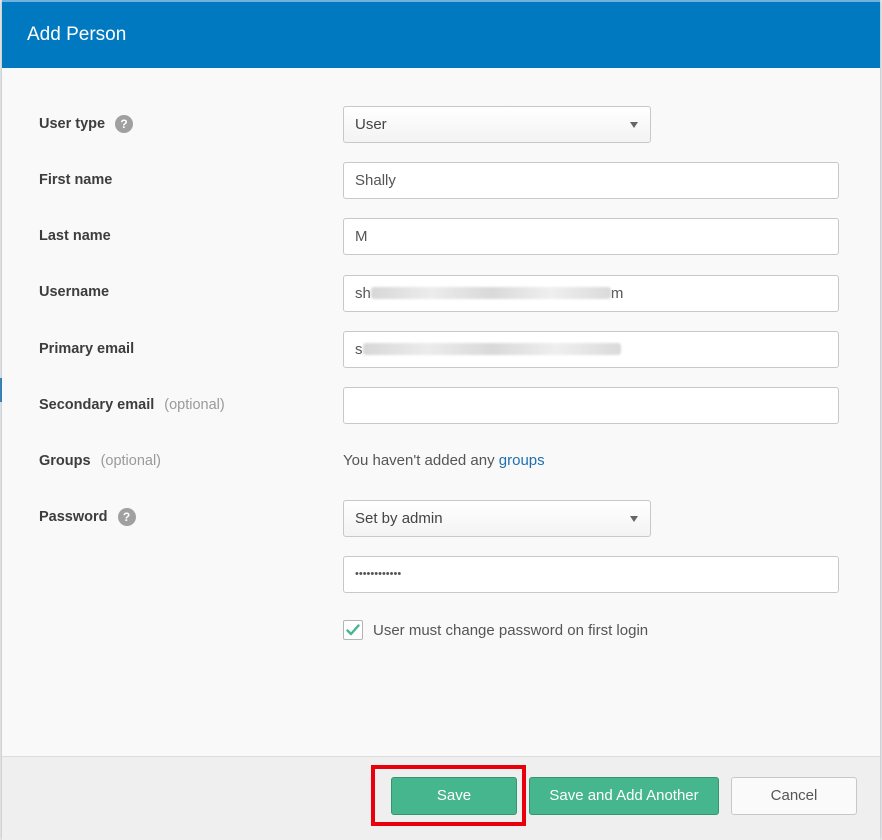 The width and height of the screenshot is (882, 840). Describe the element at coordinates (794, 796) in the screenshot. I see `cancel-button: Cancel` at that location.